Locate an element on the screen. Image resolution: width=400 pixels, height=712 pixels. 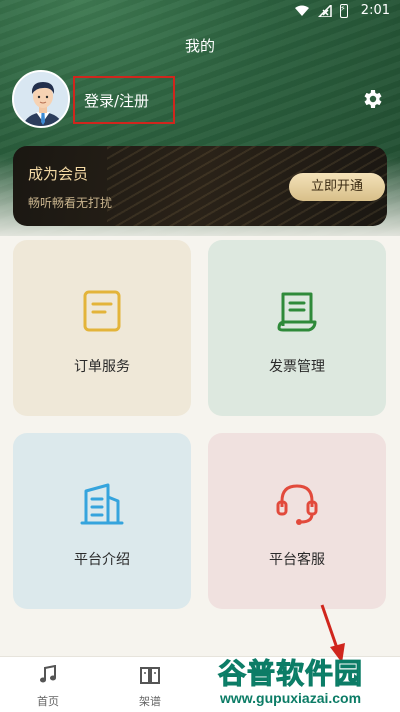
status-icons is located at coordinates (321, 11).